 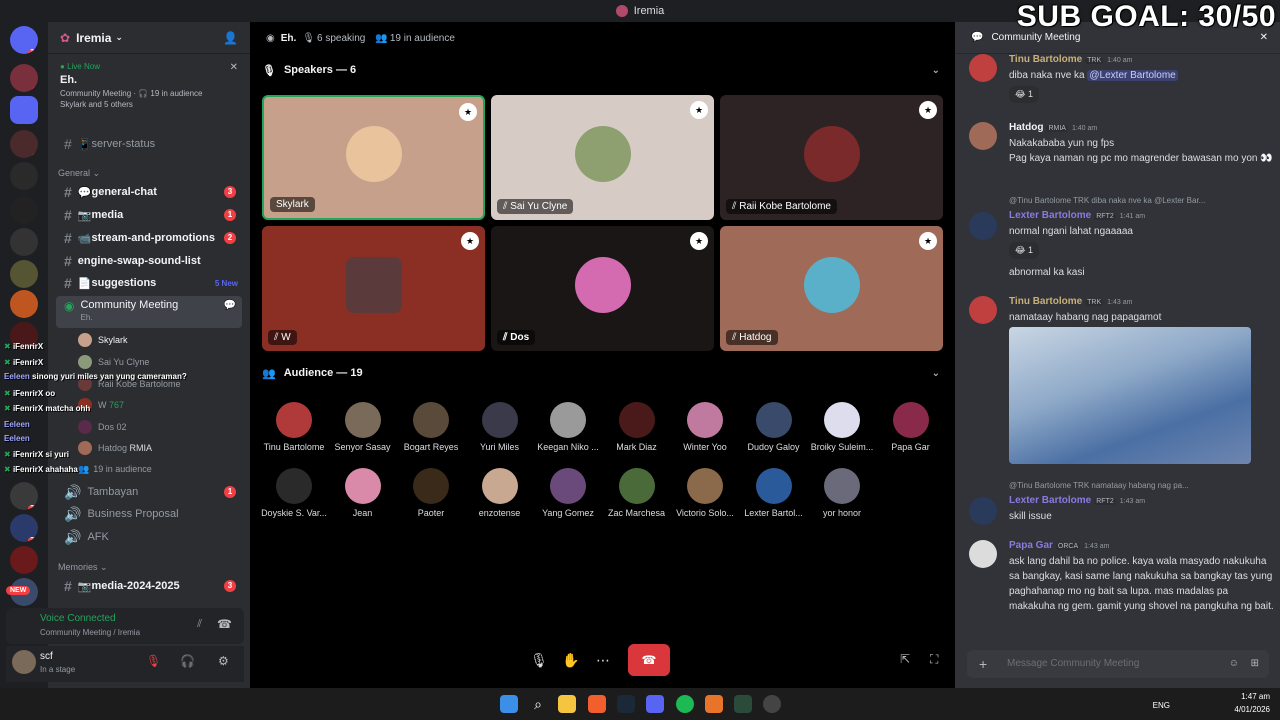 I want to click on channel-media: # 📷 media 1, so click(x=149, y=215).